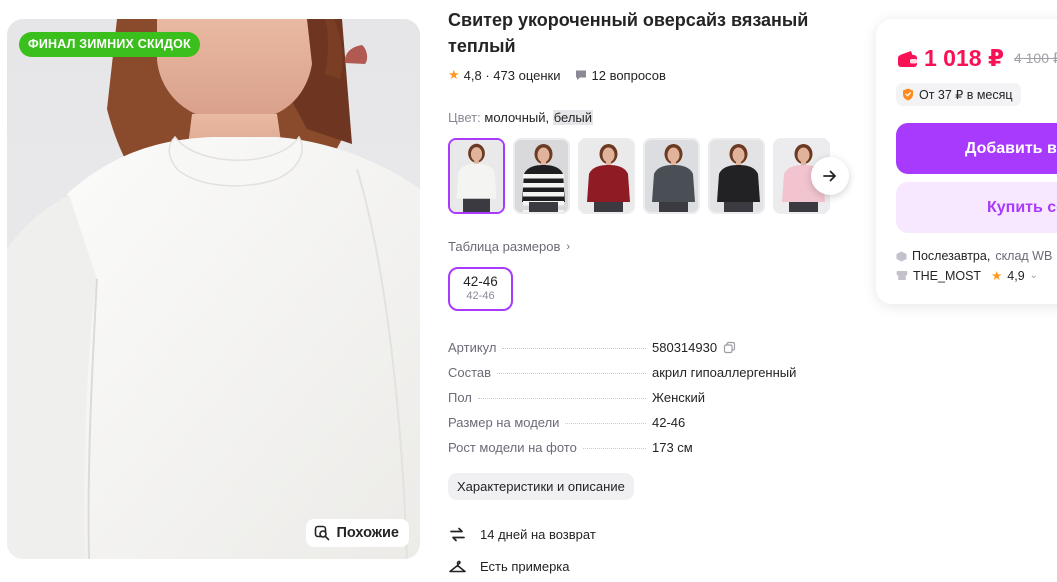  What do you see at coordinates (678, 397) in the screenshot?
I see `spec-value: Женский` at bounding box center [678, 397].